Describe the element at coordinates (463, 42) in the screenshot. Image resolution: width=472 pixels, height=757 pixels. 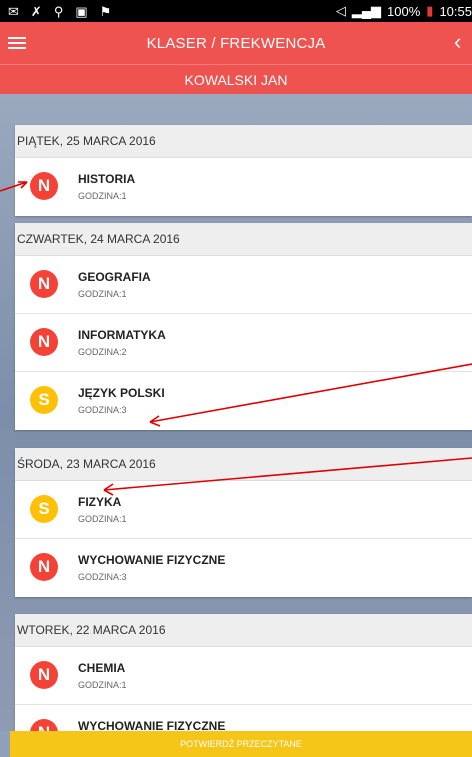
I see `back-icon: ‹` at that location.